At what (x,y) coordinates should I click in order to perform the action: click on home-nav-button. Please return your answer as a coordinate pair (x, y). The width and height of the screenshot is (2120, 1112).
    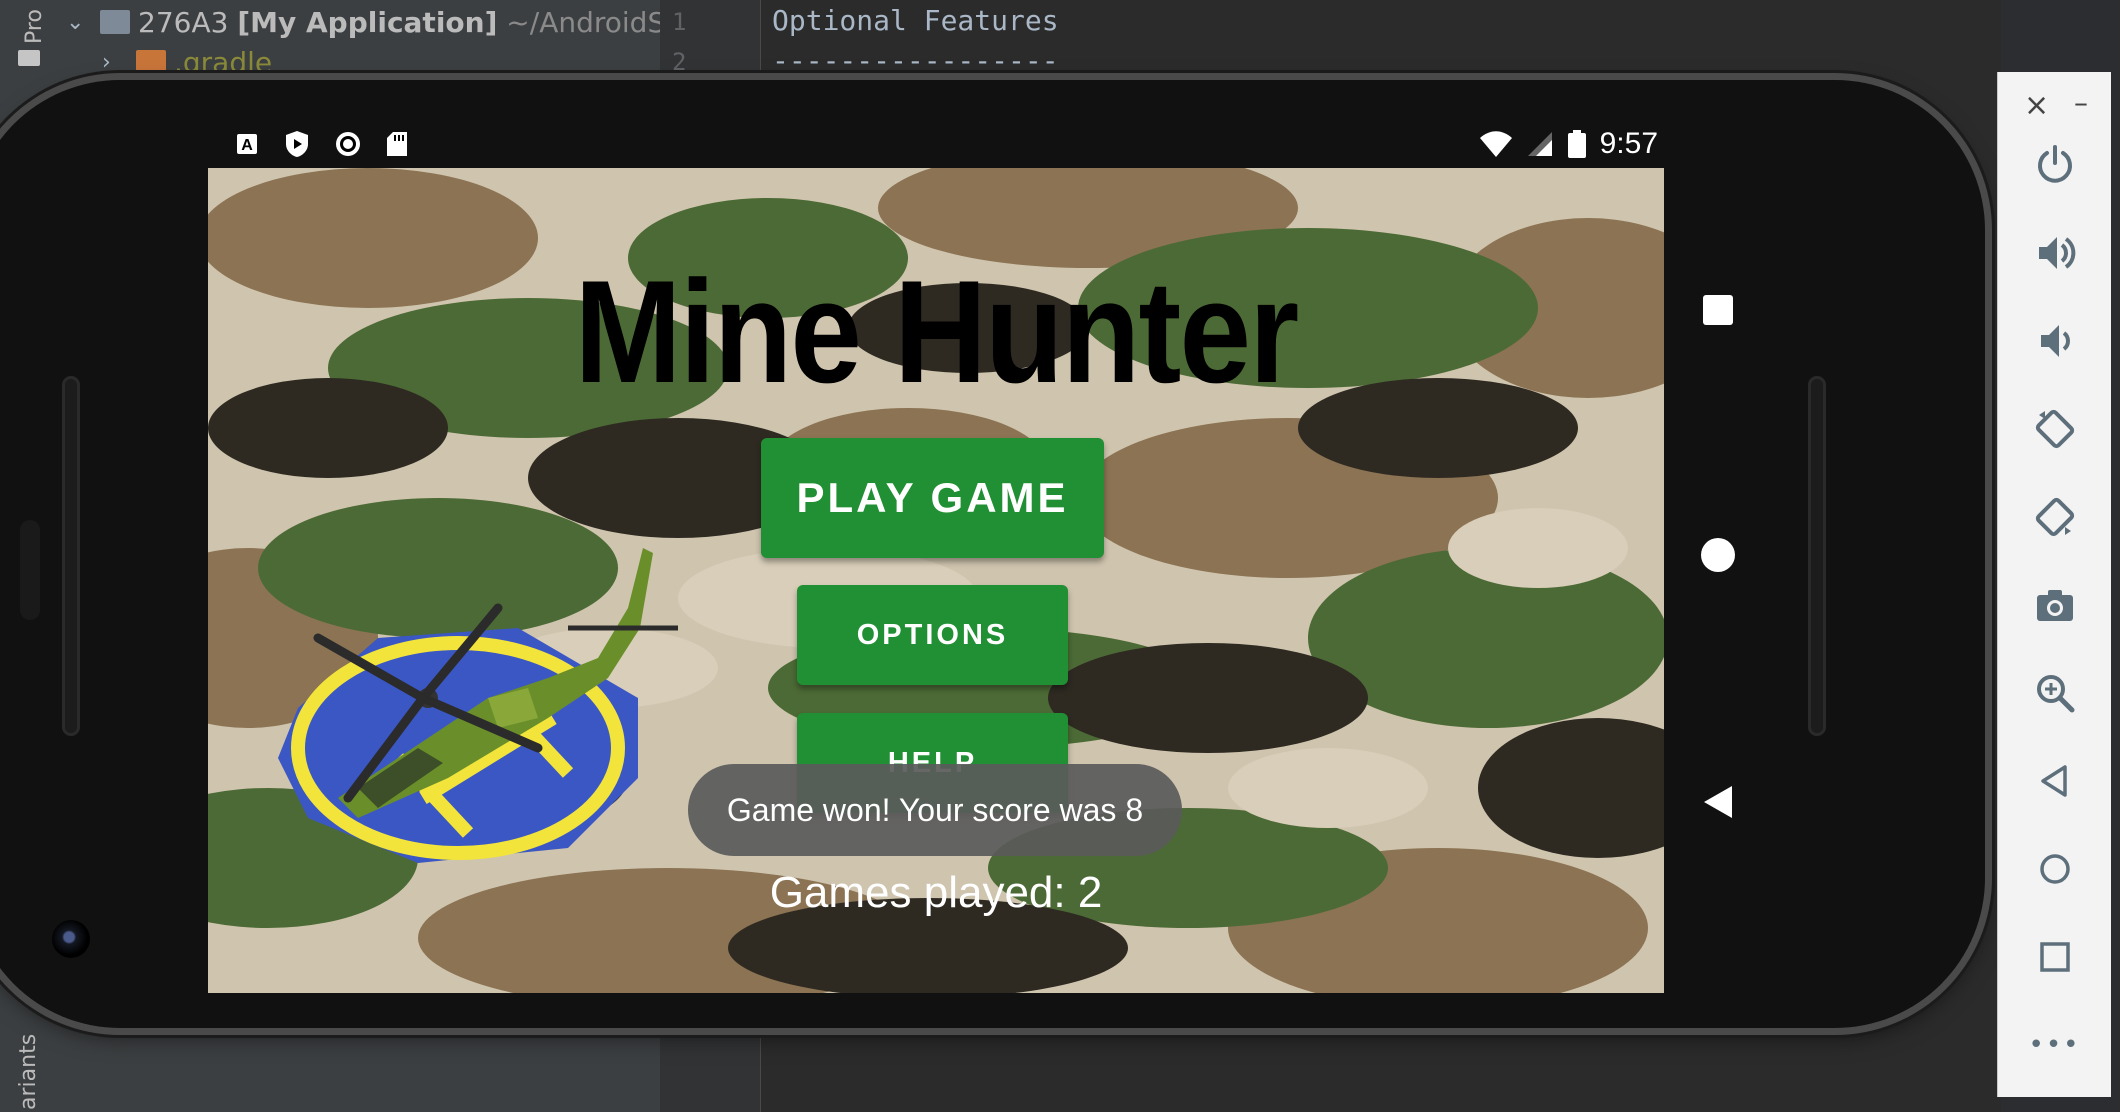
    Looking at the image, I should click on (1718, 555).